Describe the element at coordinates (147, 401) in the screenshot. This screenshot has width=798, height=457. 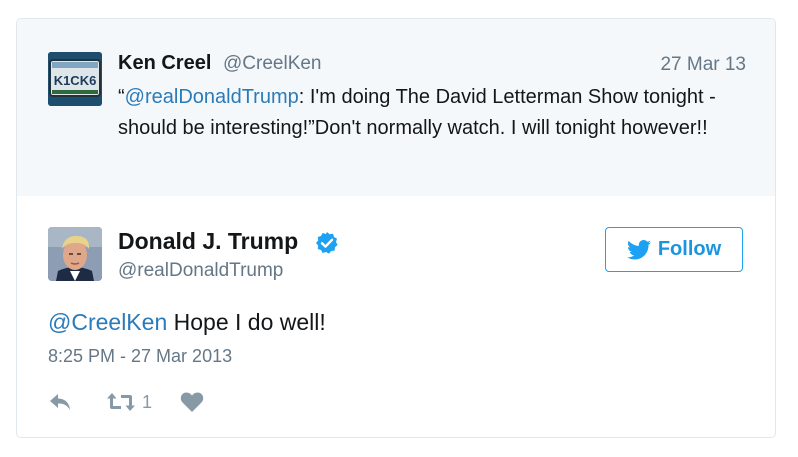
I see `retweet-count: 1` at that location.